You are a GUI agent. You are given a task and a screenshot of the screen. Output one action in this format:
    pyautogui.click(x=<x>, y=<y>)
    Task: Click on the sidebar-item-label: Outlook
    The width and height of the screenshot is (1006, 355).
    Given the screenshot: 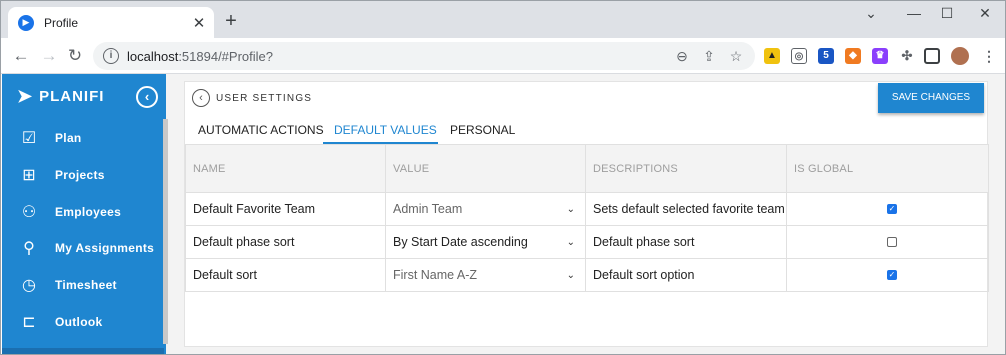 What is the action you would take?
    pyautogui.click(x=79, y=322)
    